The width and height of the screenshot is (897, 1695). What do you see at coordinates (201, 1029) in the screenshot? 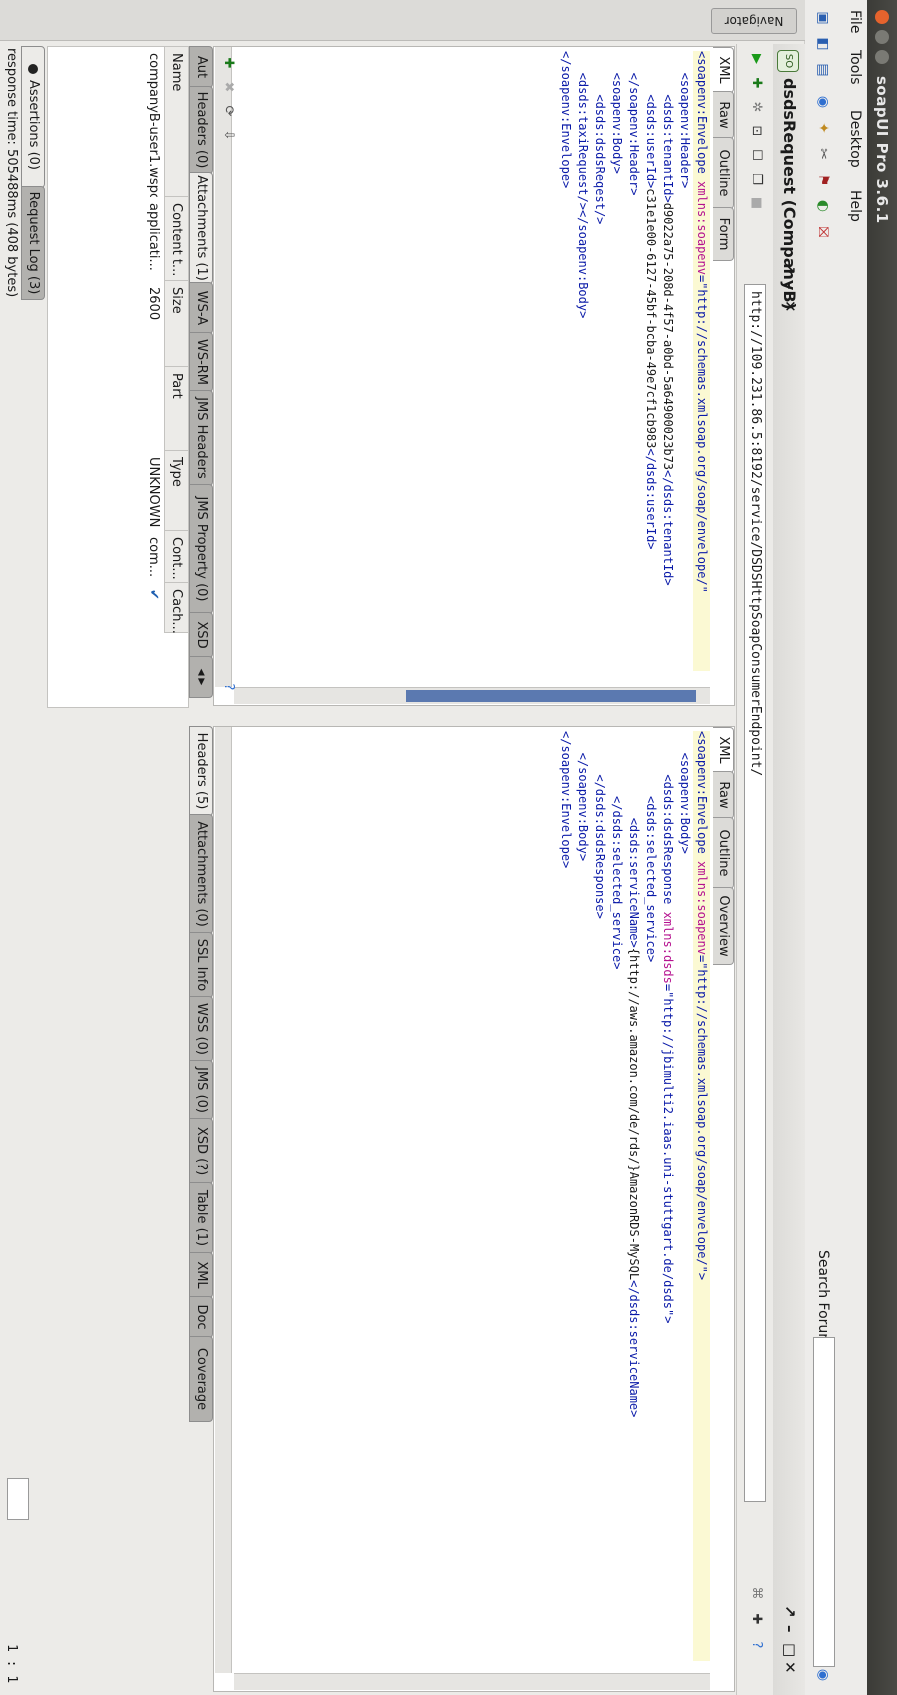
I see `resp-bottom-tab-wss: WSS (0)` at bounding box center [201, 1029].